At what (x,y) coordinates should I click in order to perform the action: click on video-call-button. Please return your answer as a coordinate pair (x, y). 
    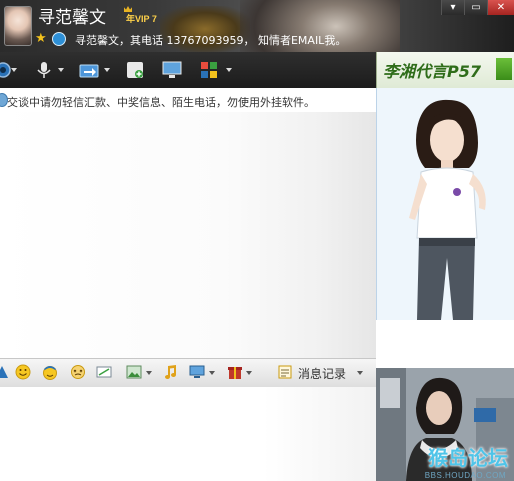
    Looking at the image, I should click on (9, 70).